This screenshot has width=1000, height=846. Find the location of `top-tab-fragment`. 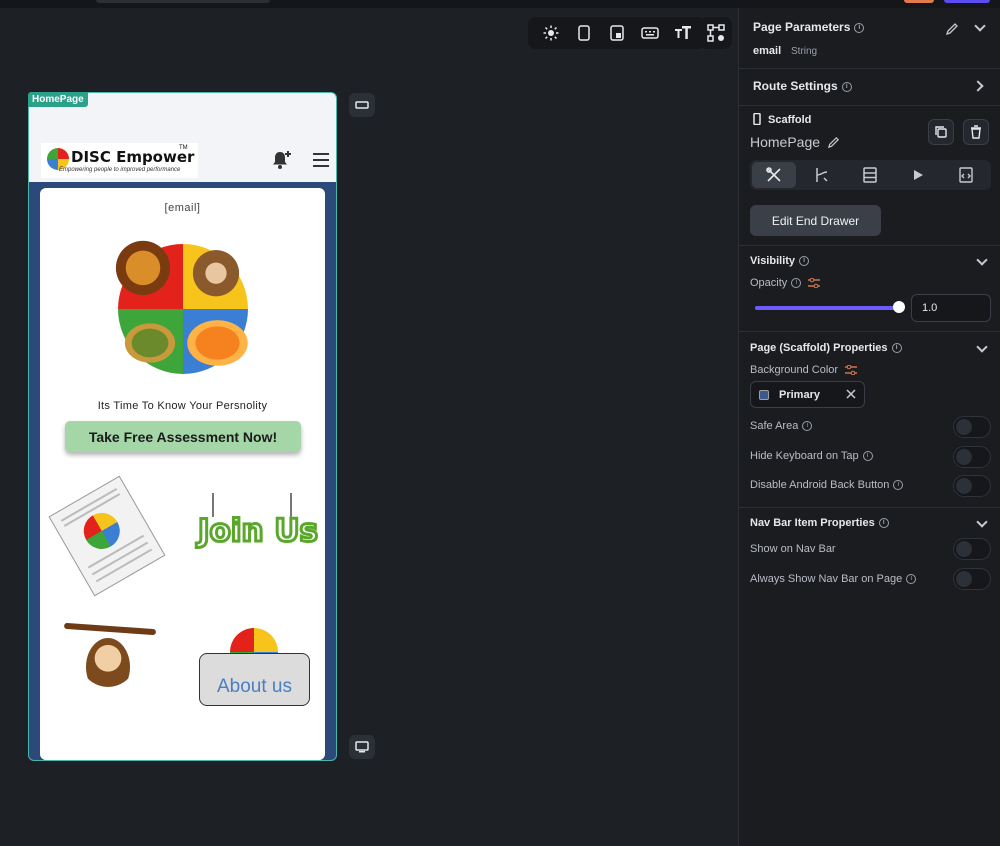

top-tab-fragment is located at coordinates (183, 1).